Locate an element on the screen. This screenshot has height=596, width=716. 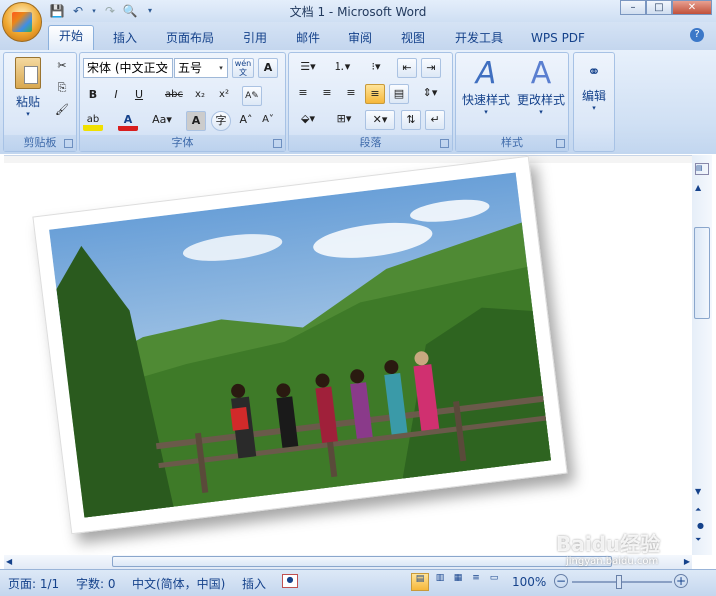
page-count: 页面: 1/1 is located at coordinates (33, 583).